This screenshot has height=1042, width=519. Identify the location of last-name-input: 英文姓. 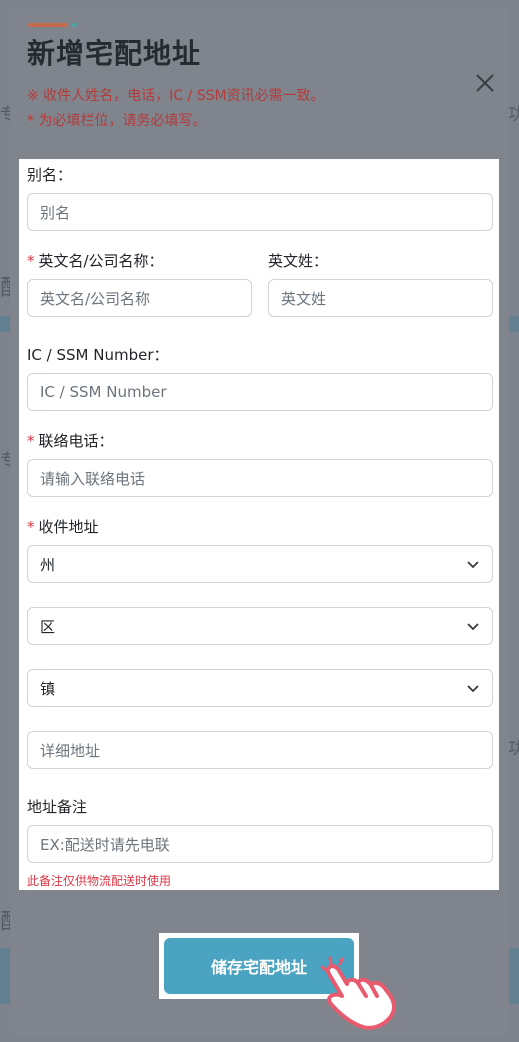
(380, 298).